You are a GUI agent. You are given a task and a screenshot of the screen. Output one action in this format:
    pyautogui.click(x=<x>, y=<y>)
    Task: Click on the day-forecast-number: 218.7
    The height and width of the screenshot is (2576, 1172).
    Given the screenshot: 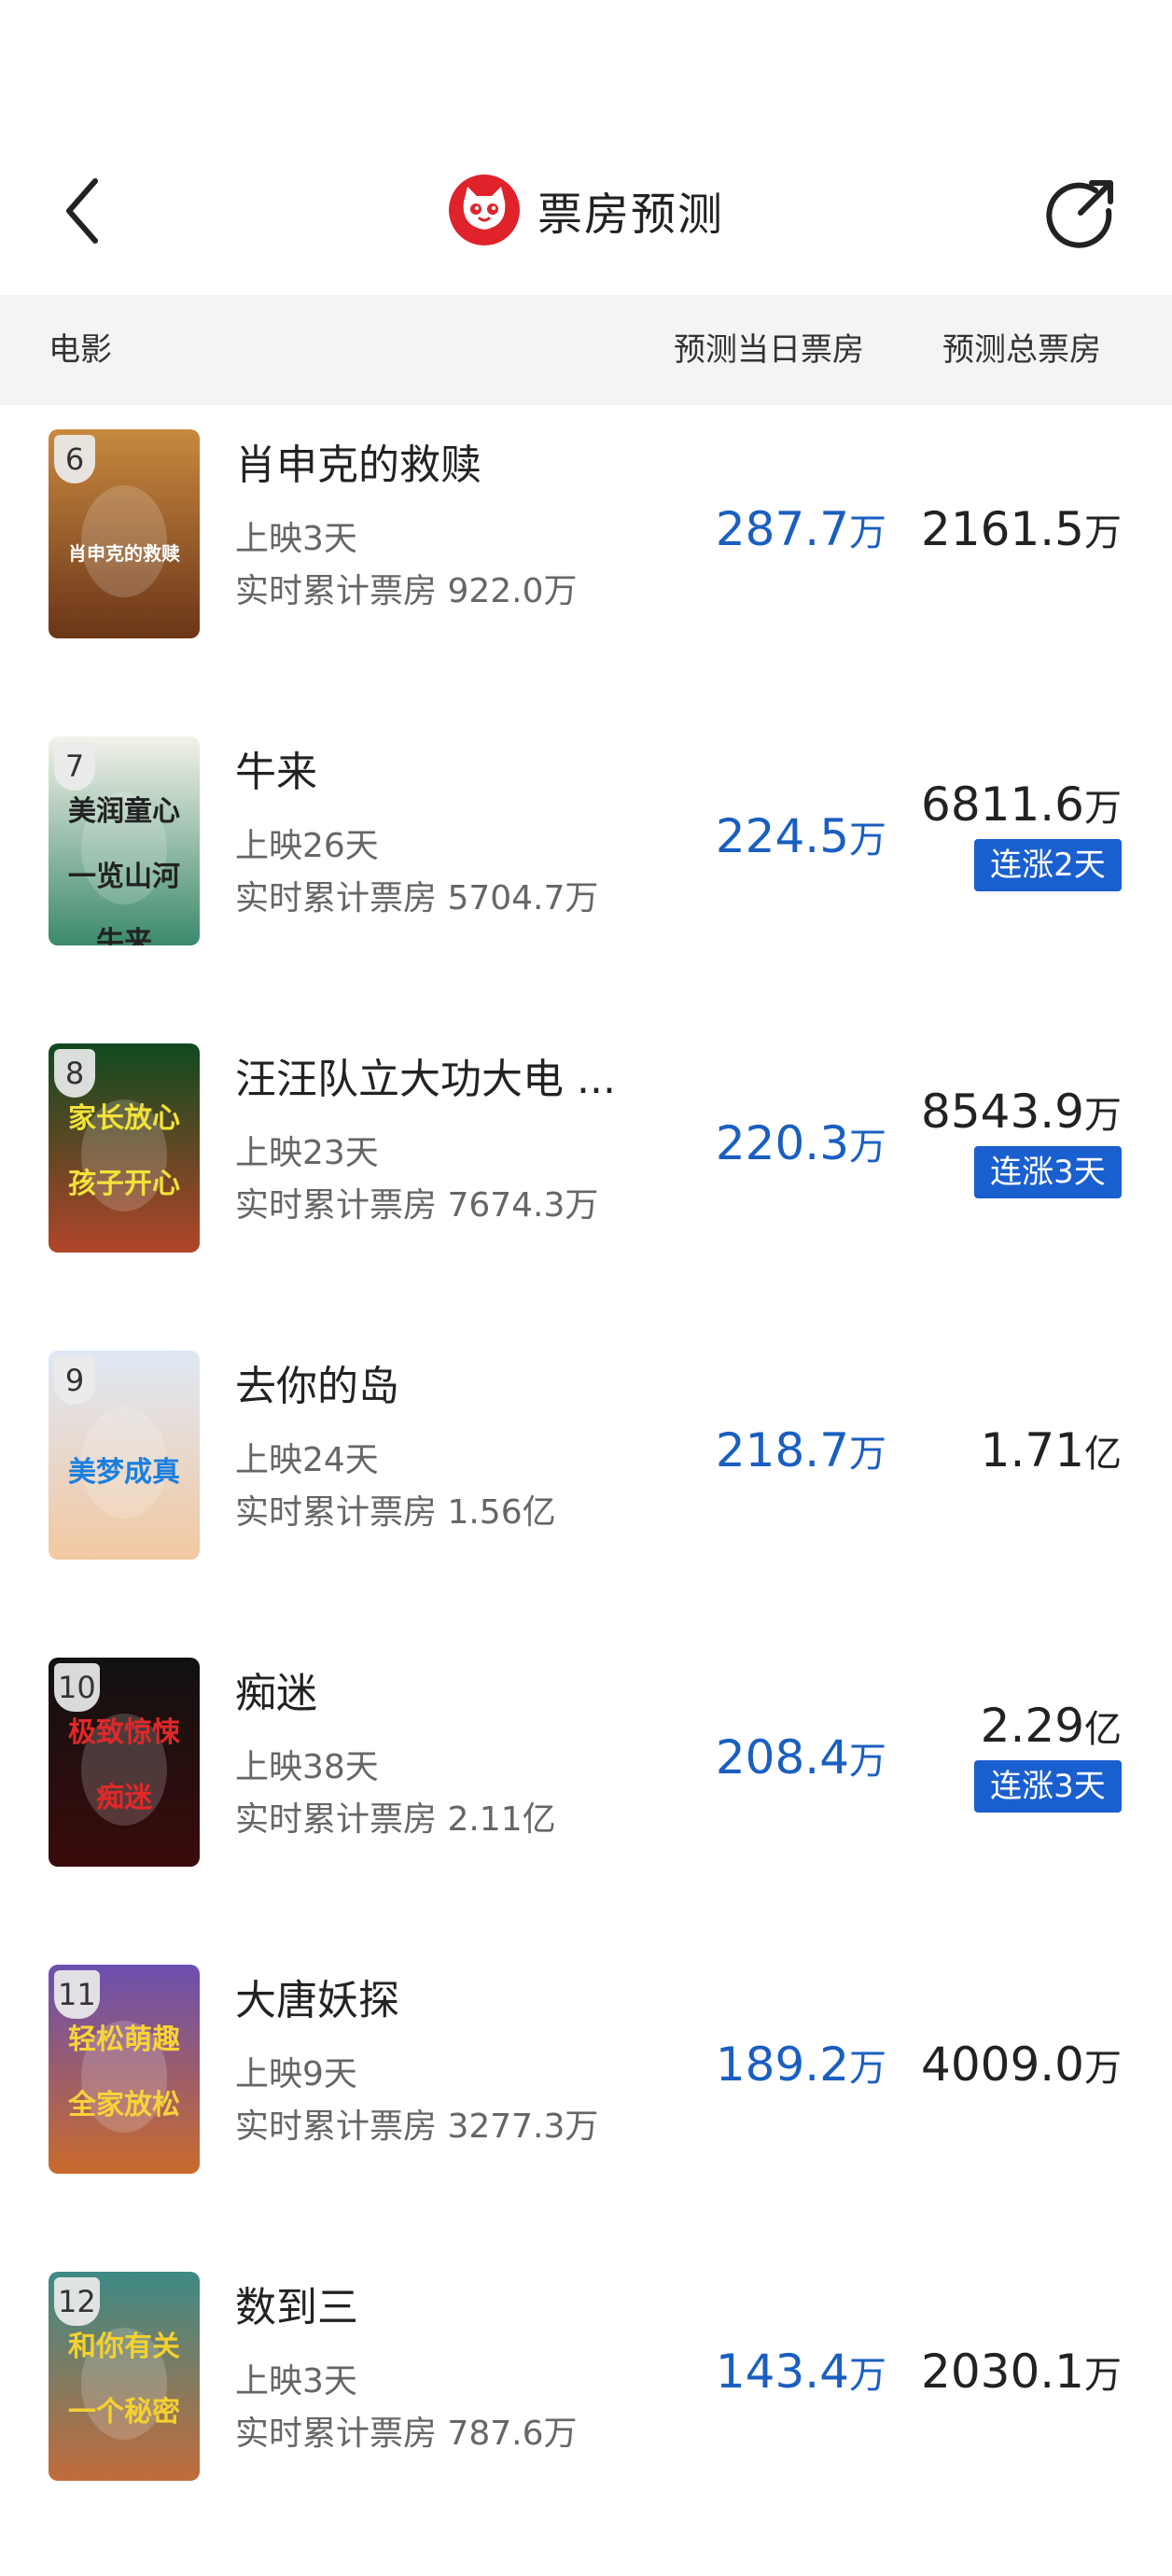 What is the action you would take?
    pyautogui.click(x=782, y=1450)
    